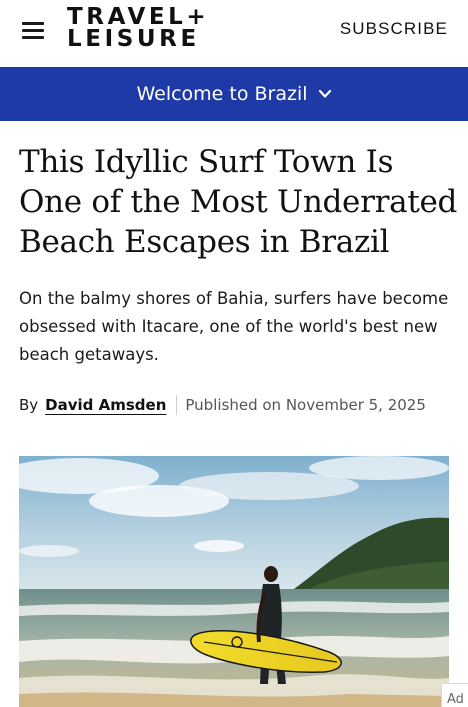 Image resolution: width=468 pixels, height=707 pixels. Describe the element at coordinates (105, 405) in the screenshot. I see `author-link: David Amsden` at that location.